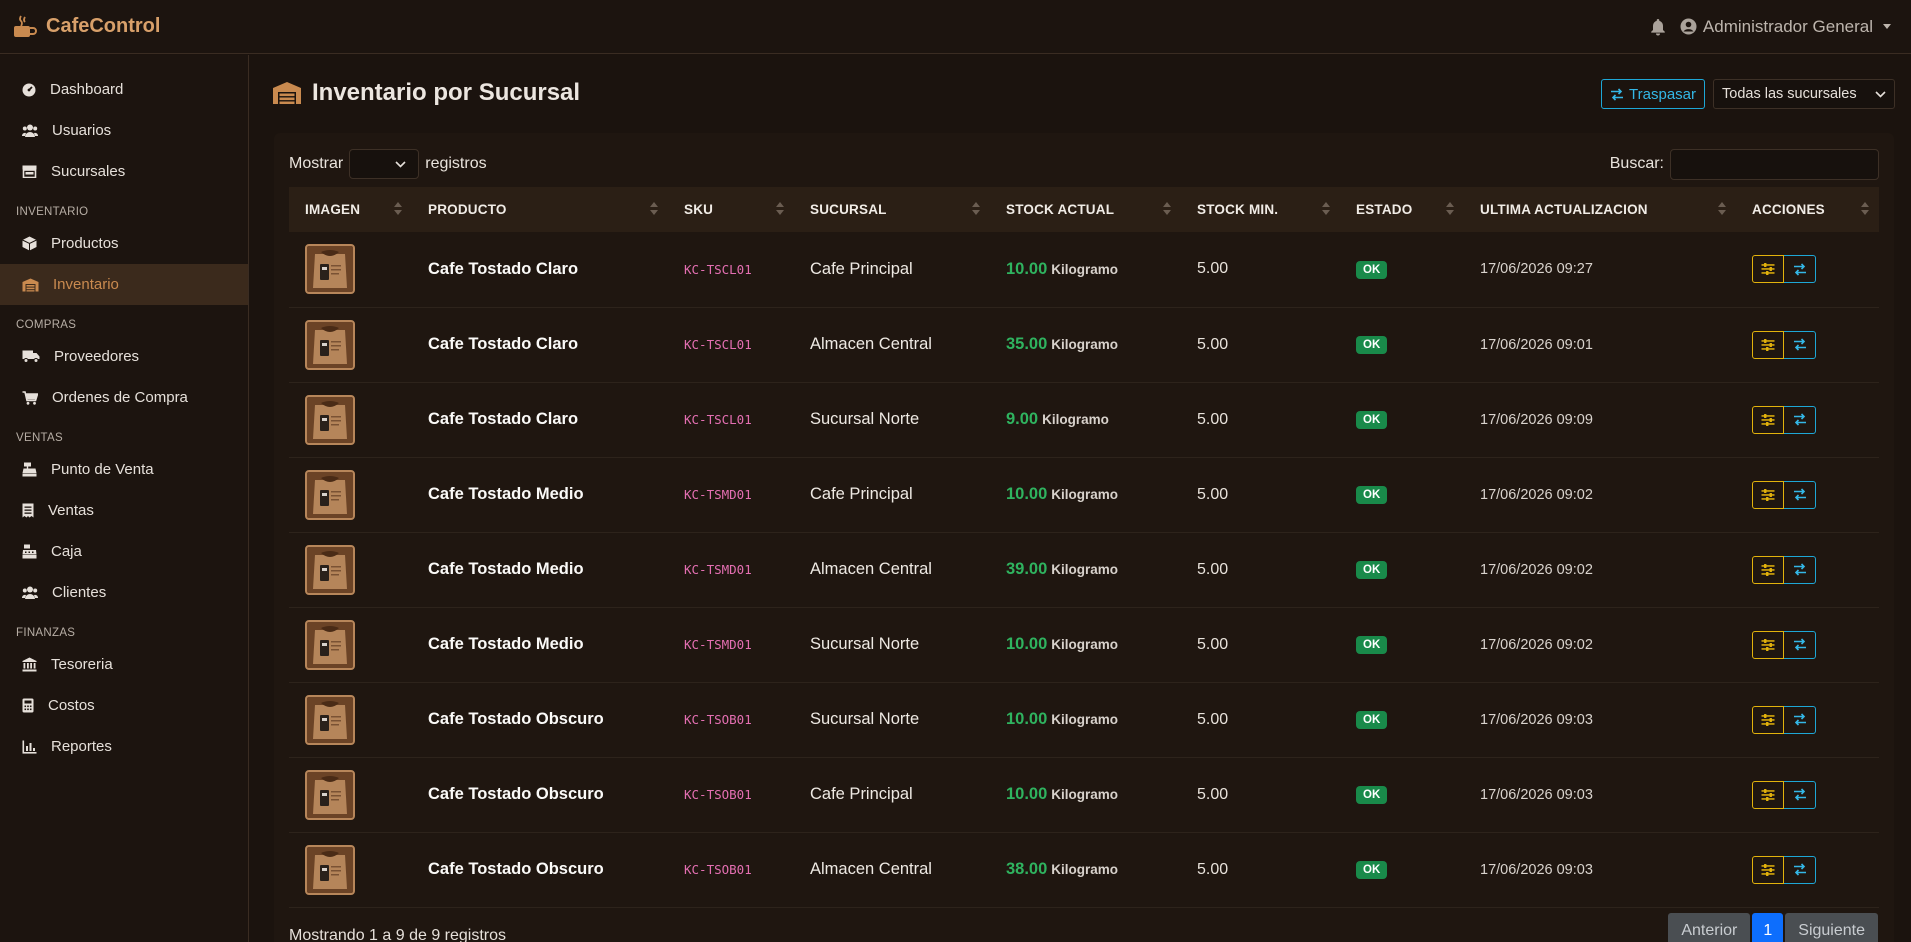 Image resolution: width=1911 pixels, height=942 pixels. What do you see at coordinates (124, 89) in the screenshot?
I see `sidebar-item-dashboard: Dashboard` at bounding box center [124, 89].